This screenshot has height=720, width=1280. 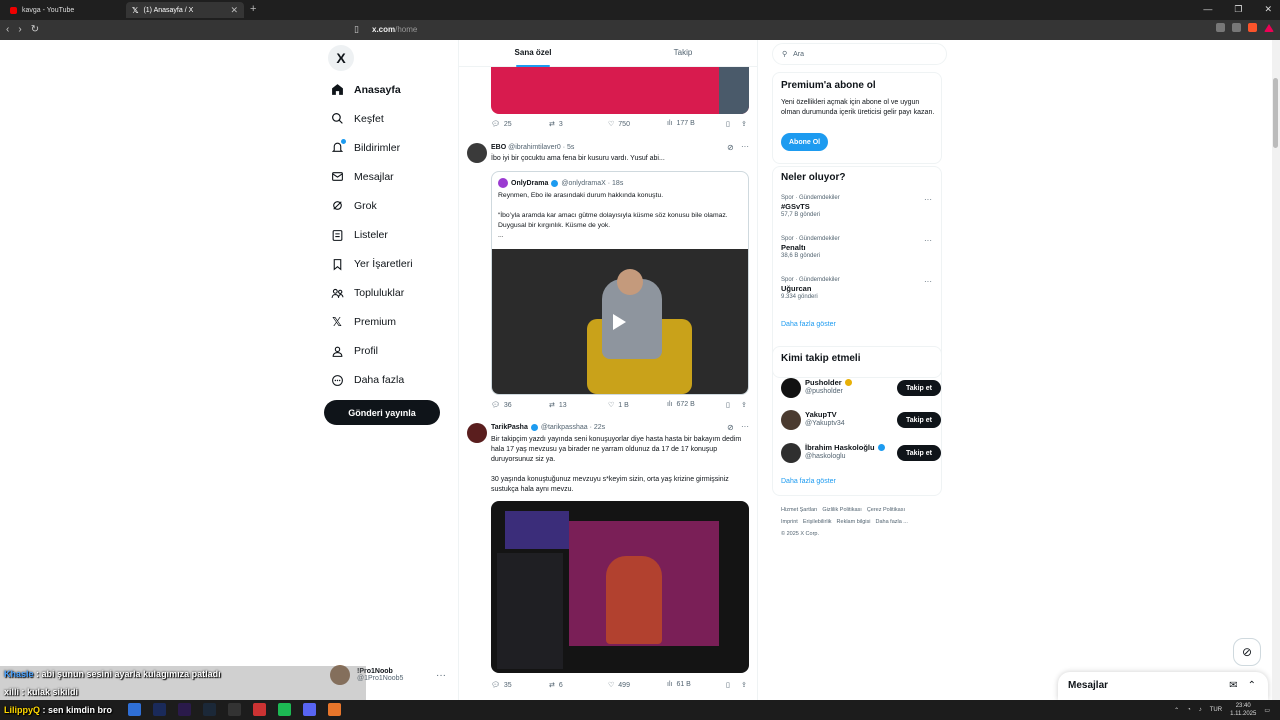 What do you see at coordinates (805, 142) in the screenshot?
I see `subscribe-button: Abone Ol` at bounding box center [805, 142].